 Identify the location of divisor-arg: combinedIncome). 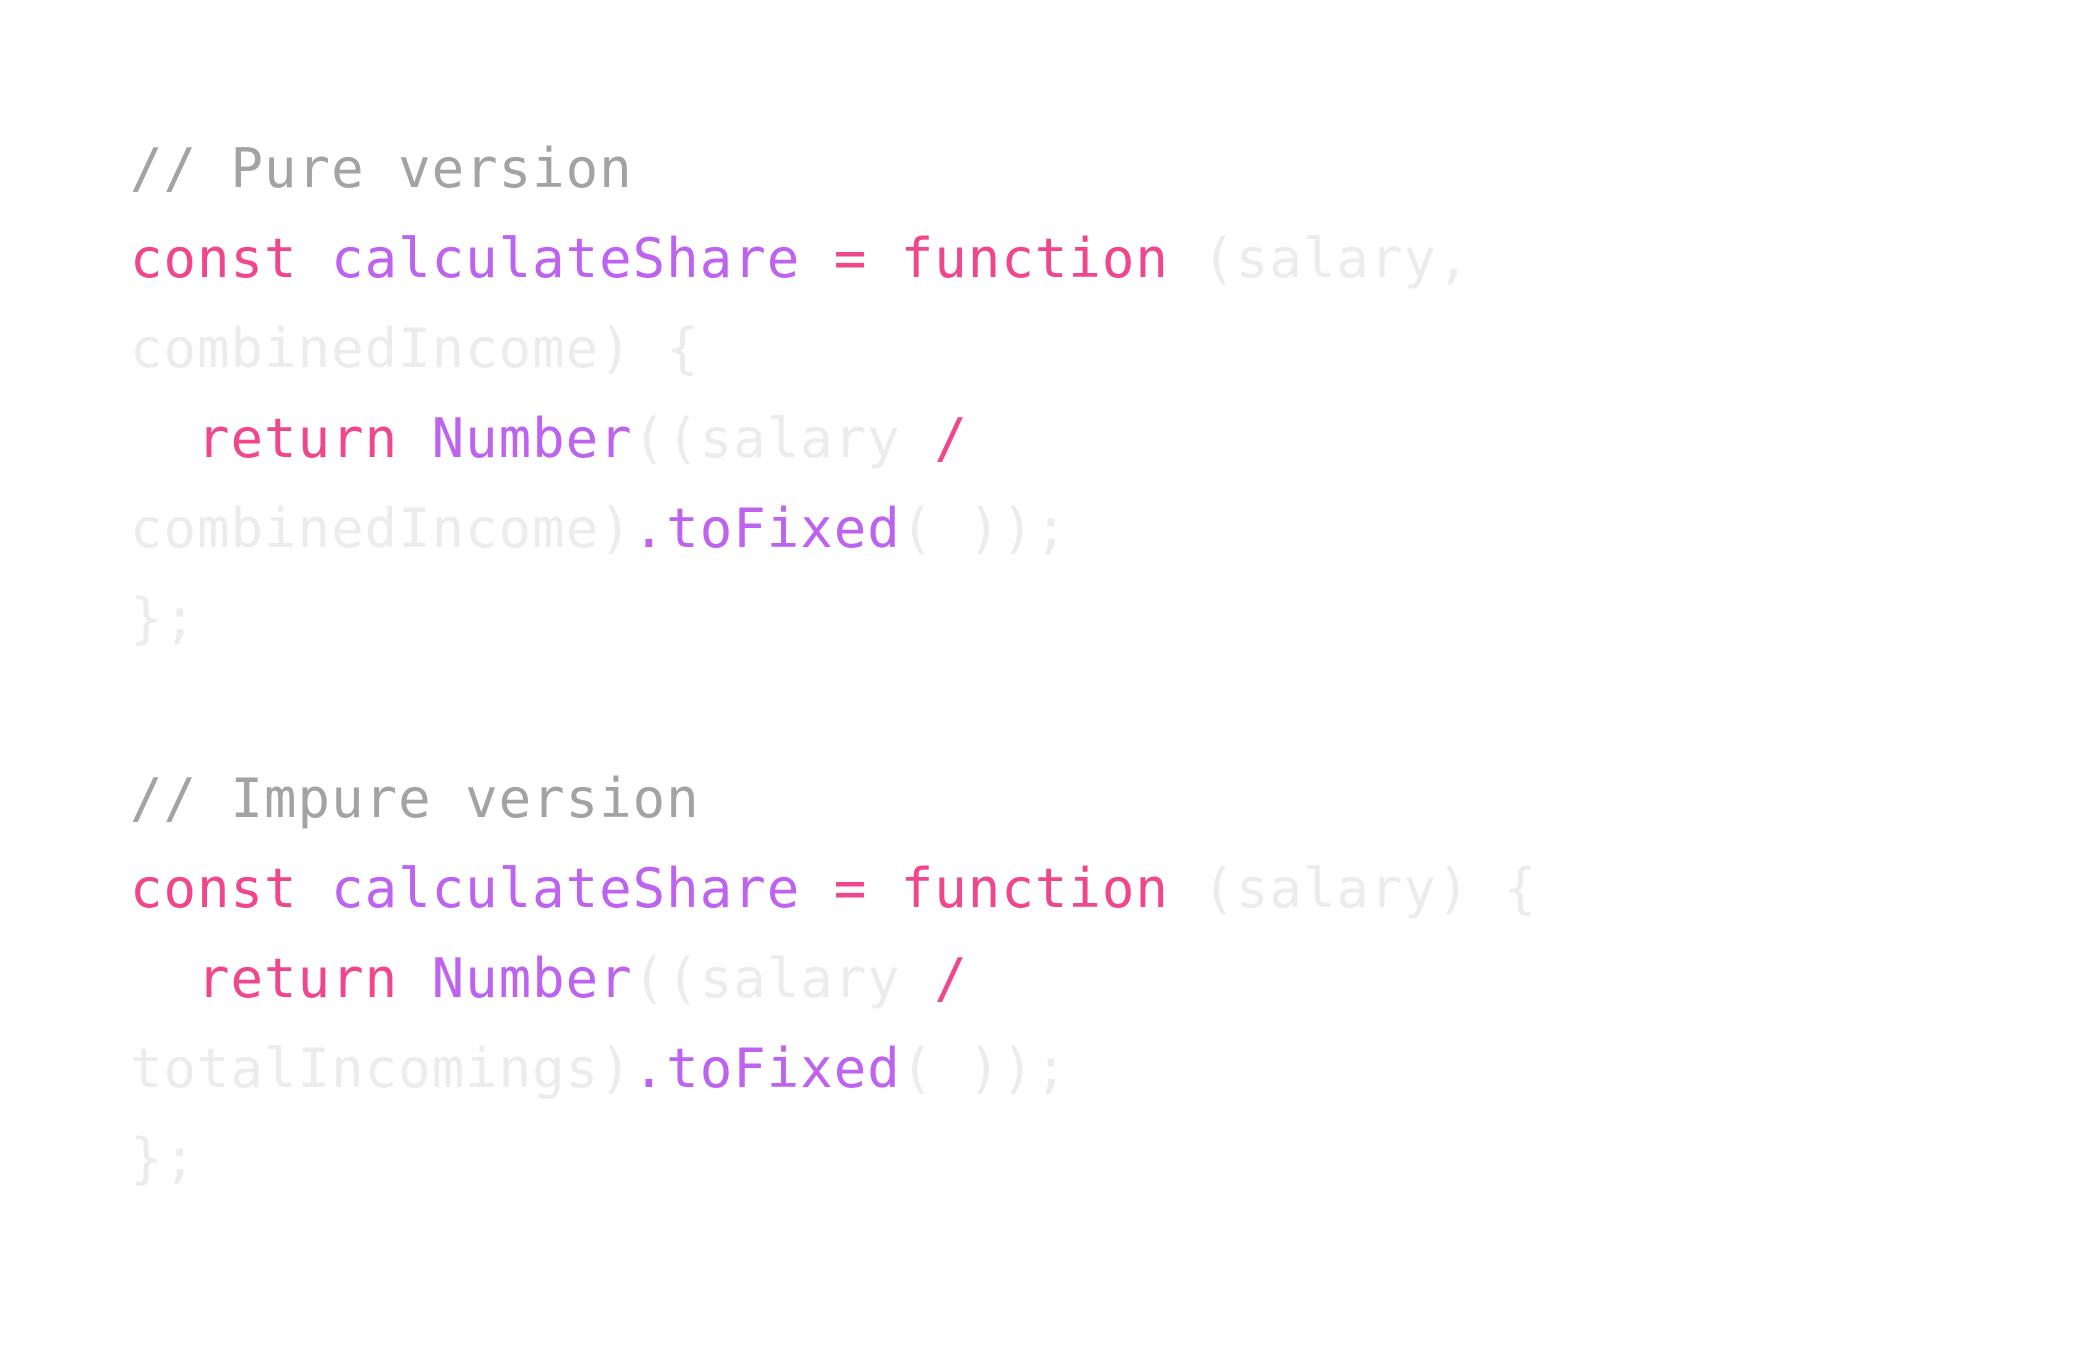
(381, 528).